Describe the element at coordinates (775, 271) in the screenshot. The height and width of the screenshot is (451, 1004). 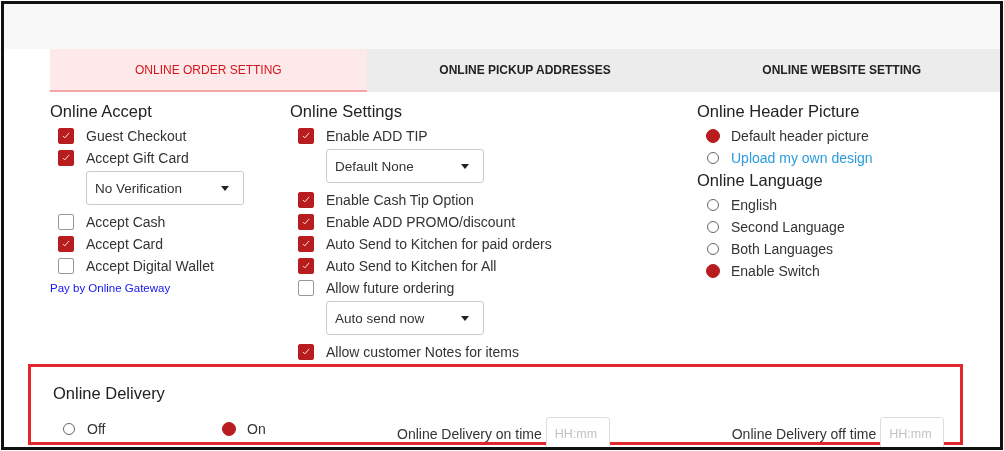
I see `radio-label: Enable Switch` at that location.